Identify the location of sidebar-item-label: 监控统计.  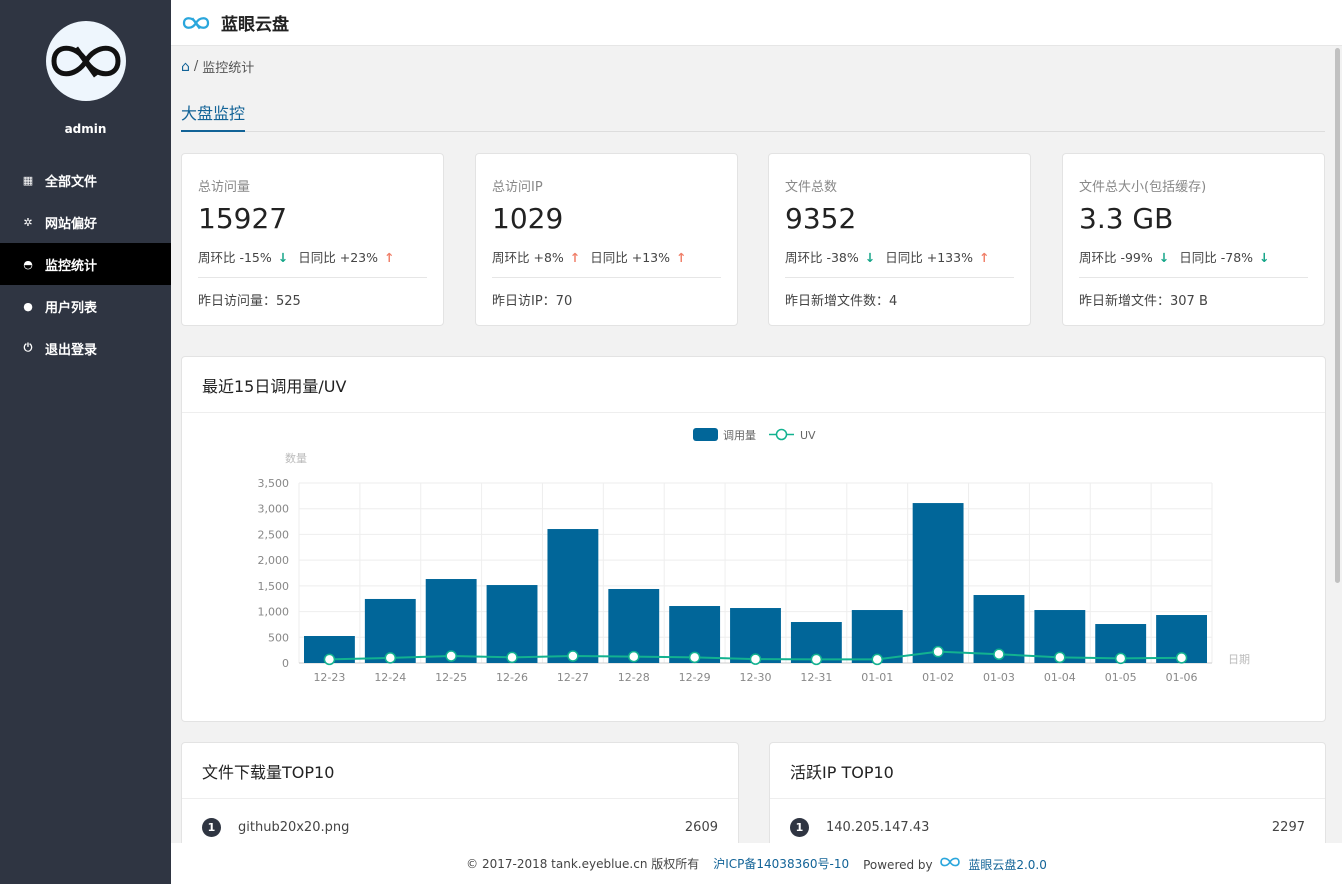
(71, 266).